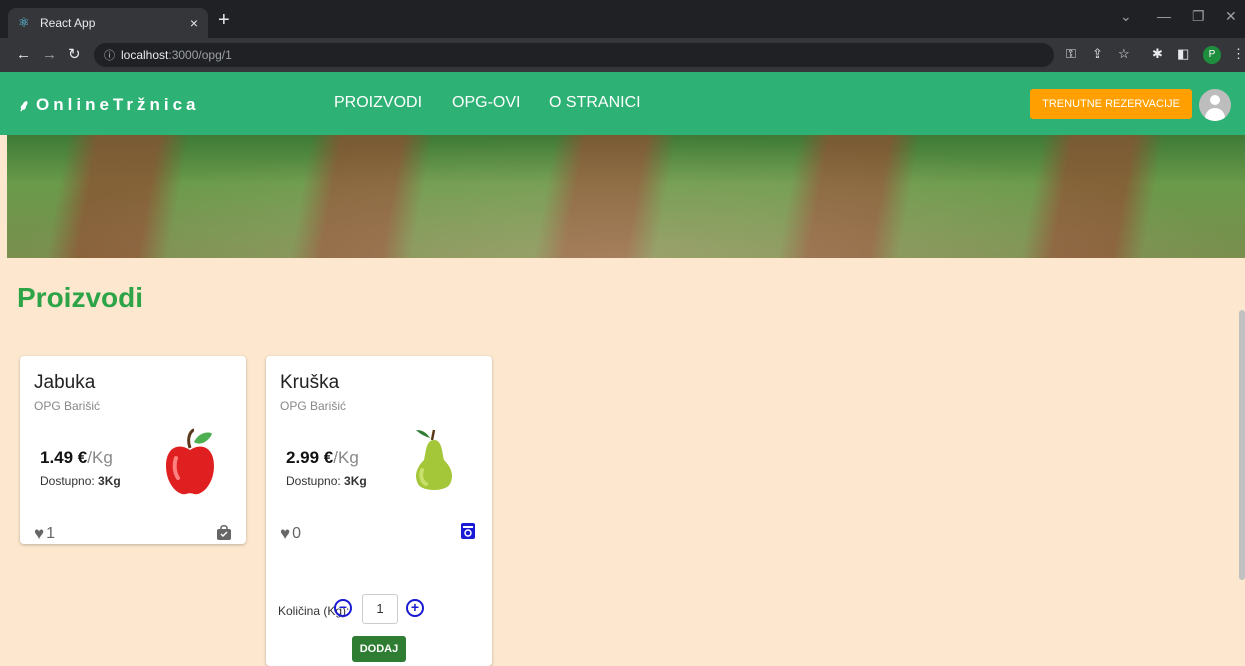  What do you see at coordinates (1164, 16) in the screenshot?
I see `minimize-icon: —` at bounding box center [1164, 16].